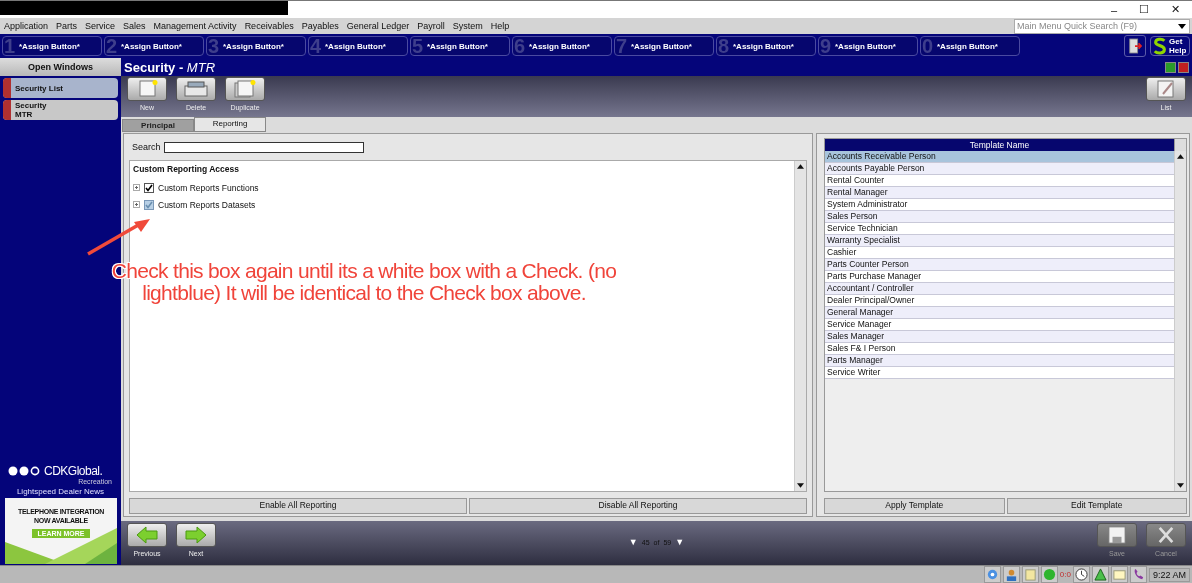 The image size is (1192, 583). I want to click on clock-icon, so click(1081, 574).